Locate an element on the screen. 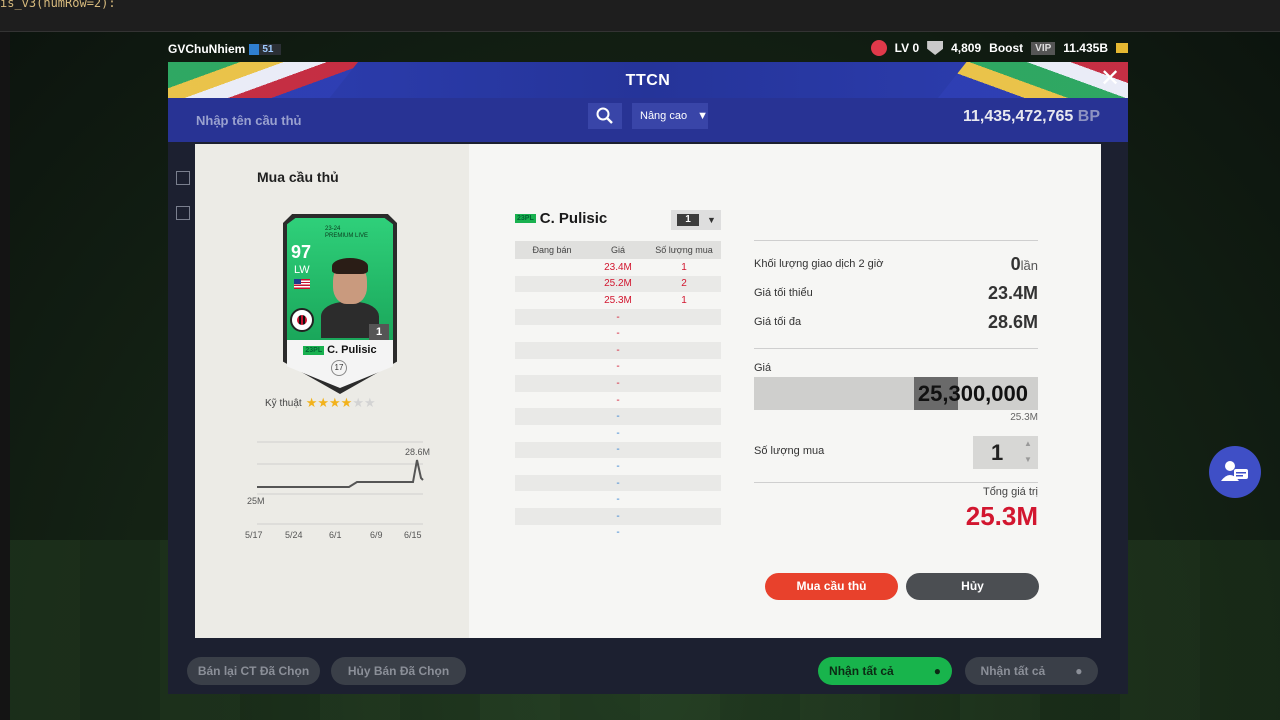 The width and height of the screenshot is (1280, 720). table-row: 25.3M 1 is located at coordinates (618, 300).